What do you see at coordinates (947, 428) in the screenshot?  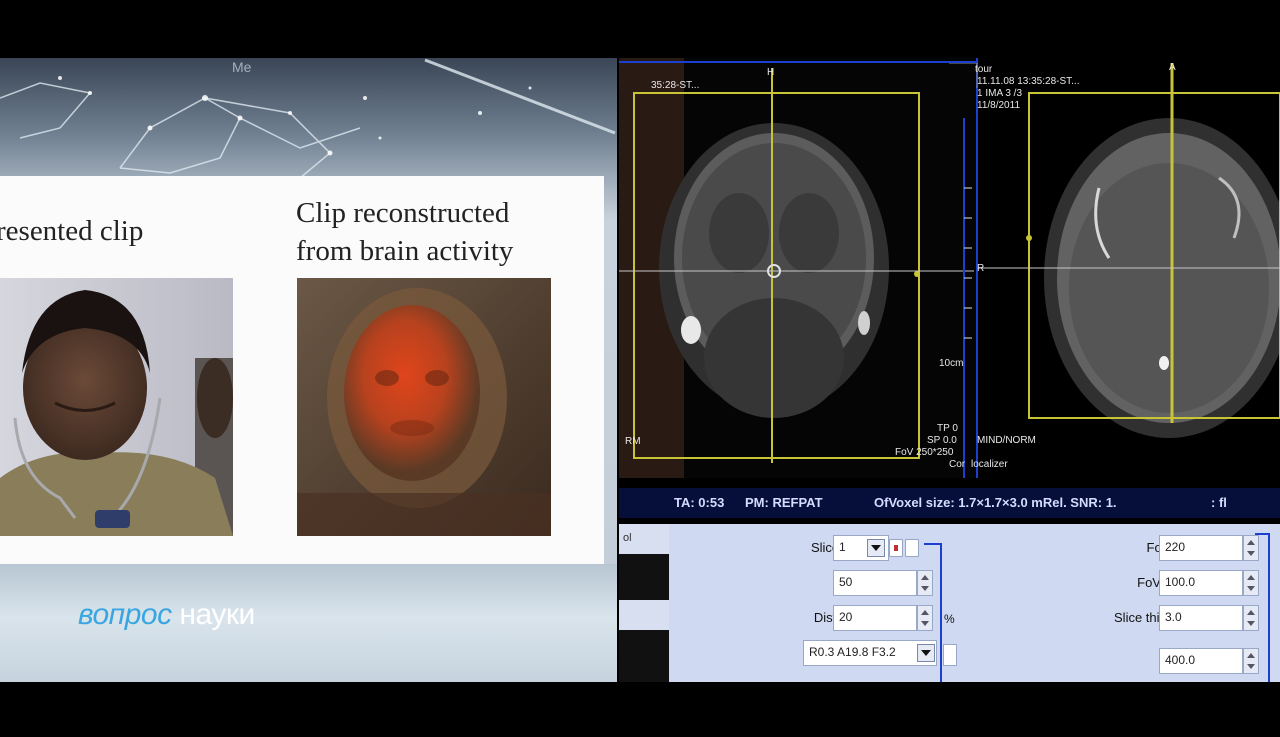 I see `tp-label: TP 0` at bounding box center [947, 428].